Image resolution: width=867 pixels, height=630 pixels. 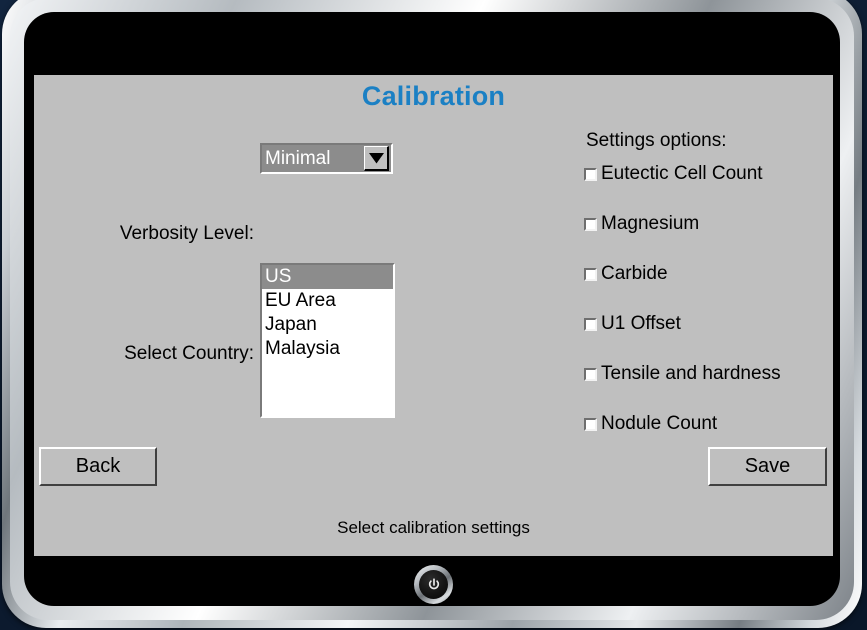 I want to click on settings-options-heading: Settings options:, so click(x=656, y=140).